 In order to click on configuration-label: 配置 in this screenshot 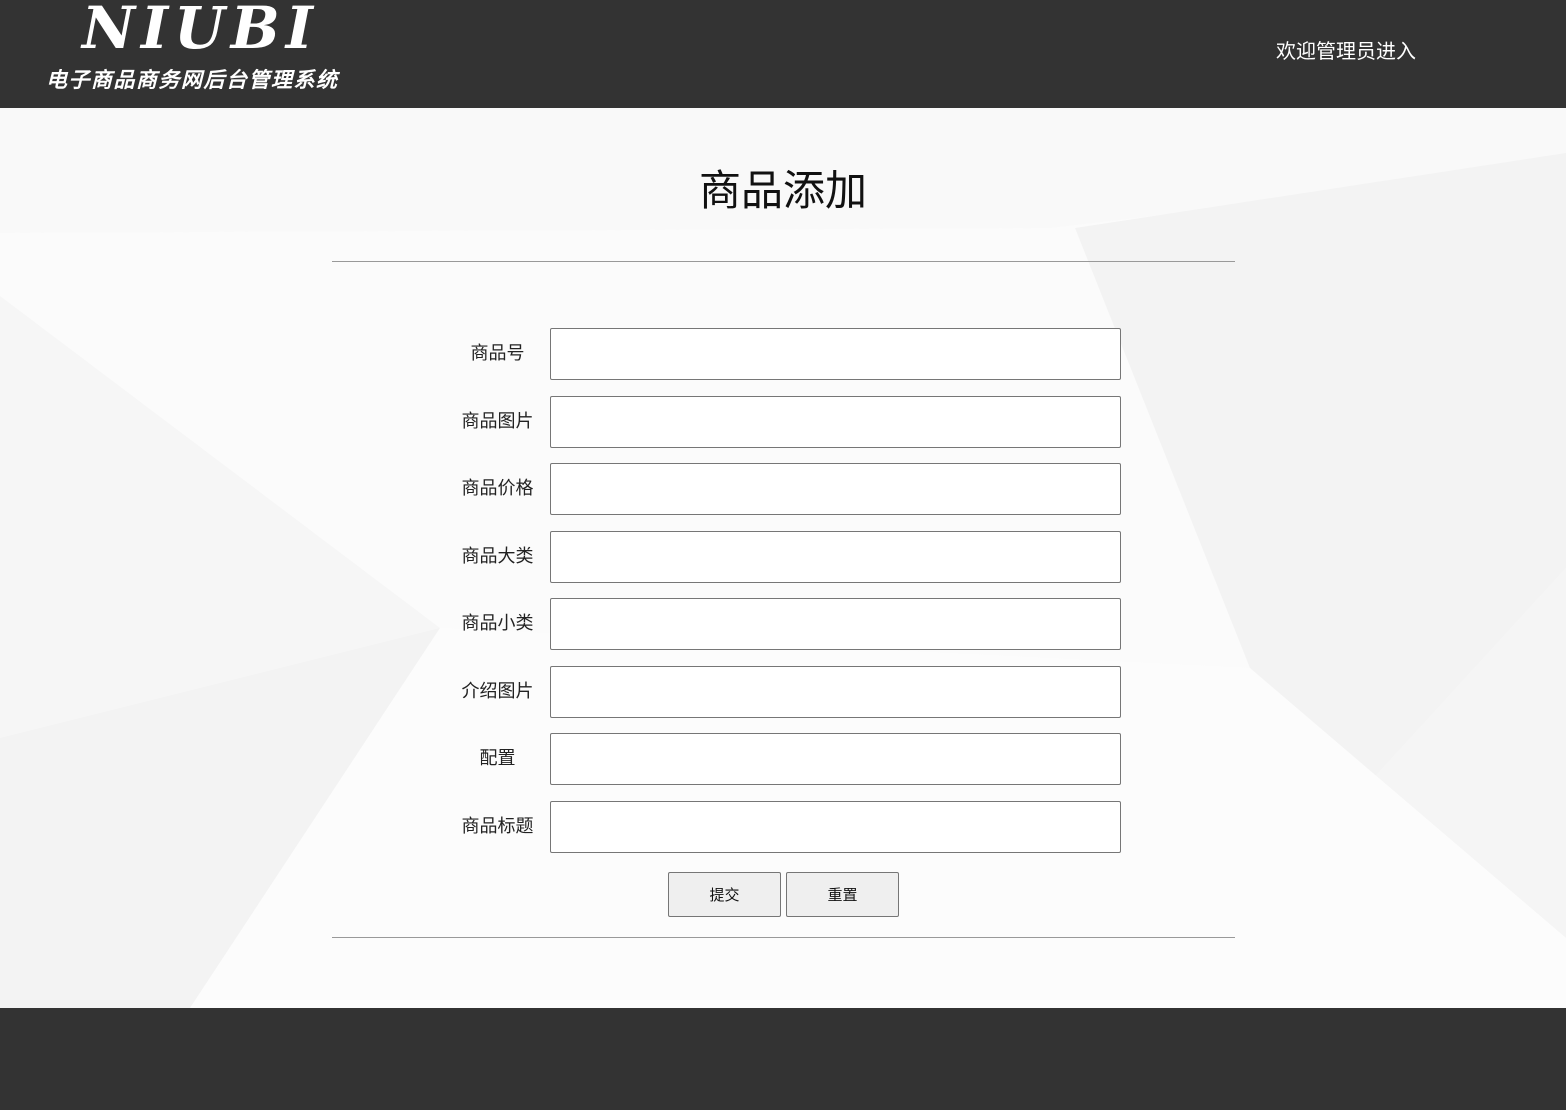, I will do `click(497, 758)`.